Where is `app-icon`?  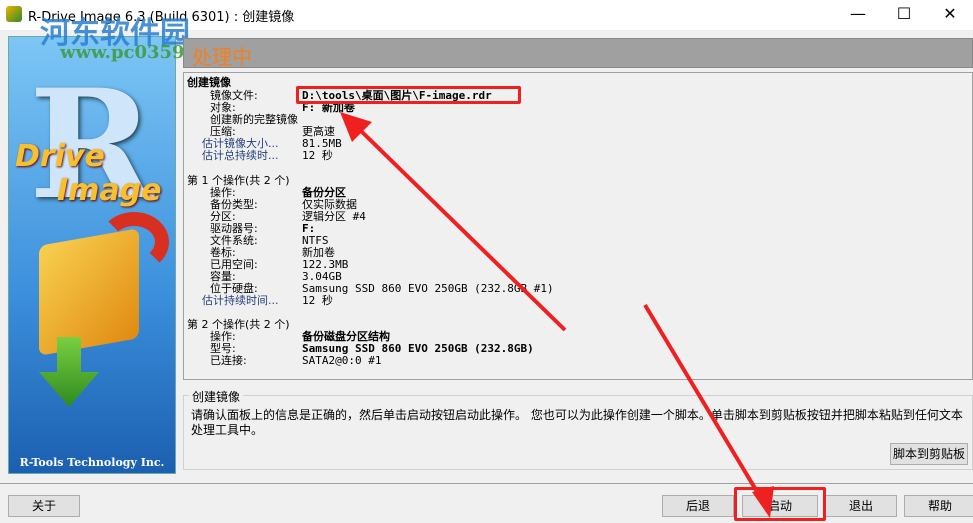
app-icon is located at coordinates (14, 14).